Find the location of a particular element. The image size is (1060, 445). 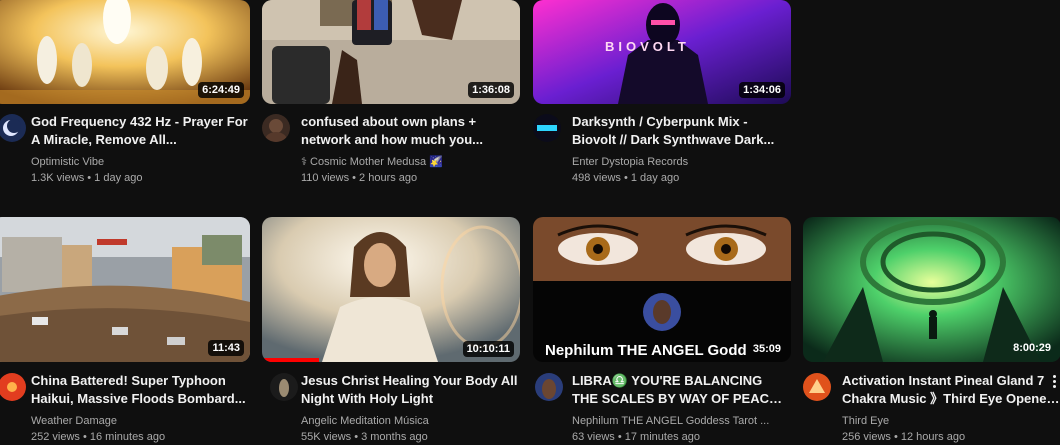

channel-name: Optimistic Vibe is located at coordinates (140, 162).